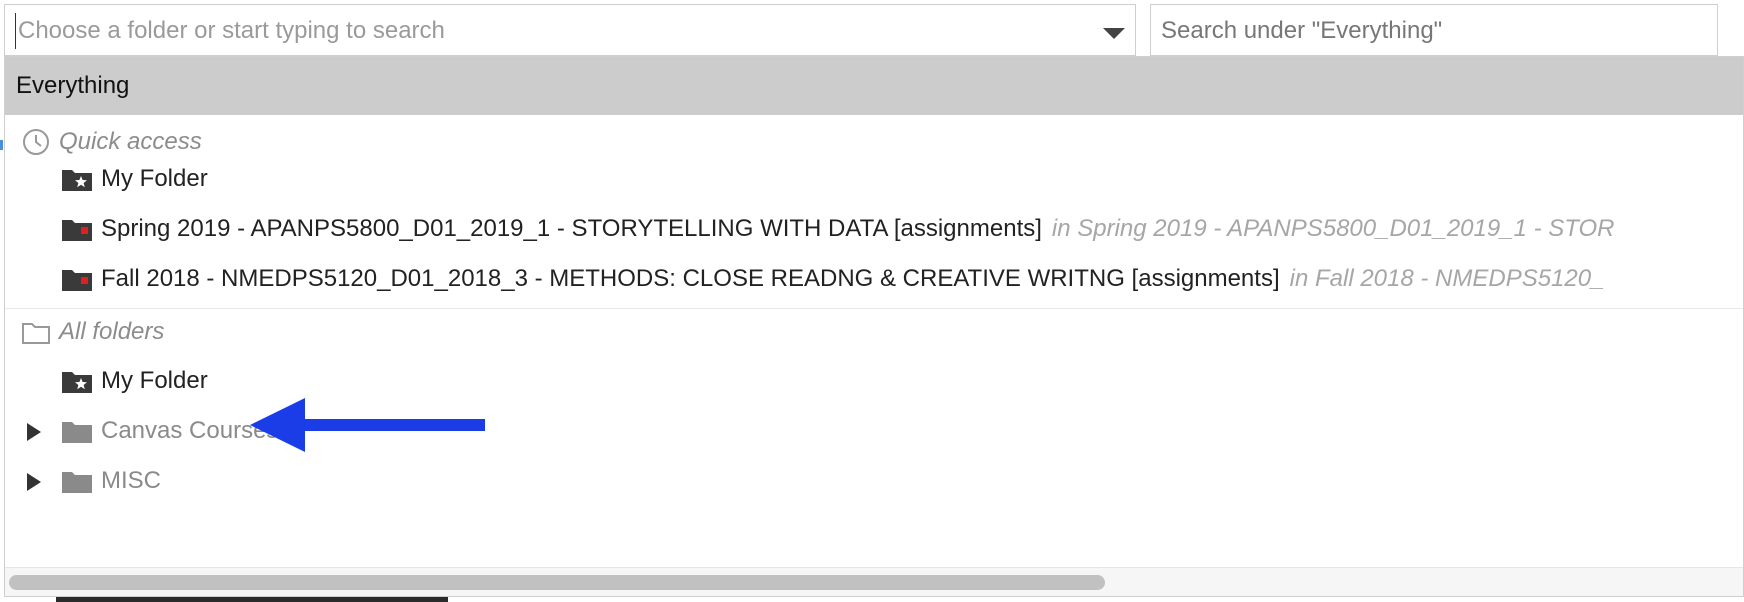 This screenshot has height=602, width=1744. I want to click on folder-search-input, so click(546, 31).